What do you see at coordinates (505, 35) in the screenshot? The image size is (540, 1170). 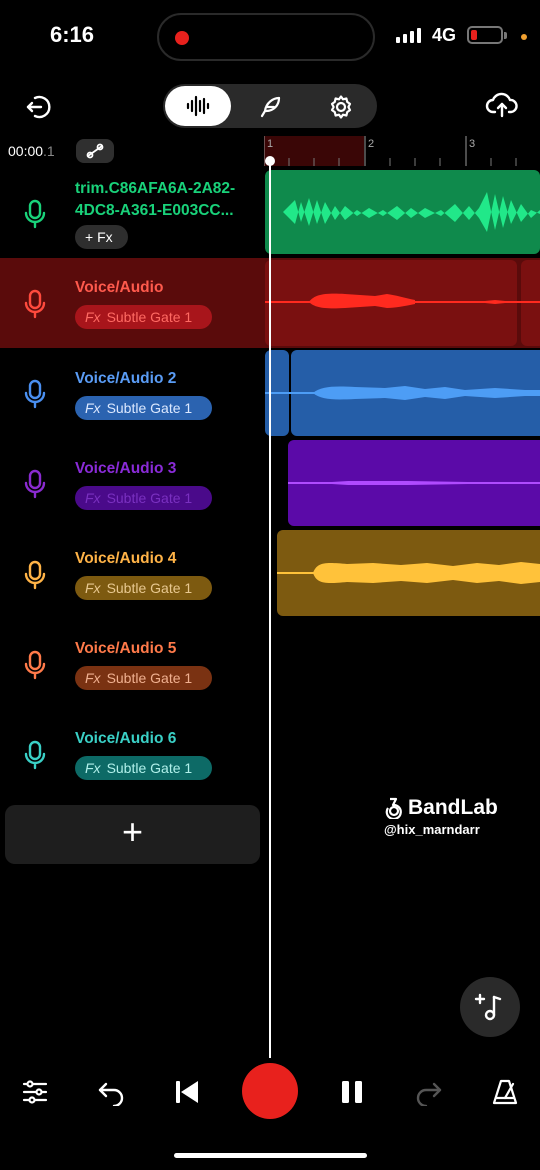 I see `battery-cap` at bounding box center [505, 35].